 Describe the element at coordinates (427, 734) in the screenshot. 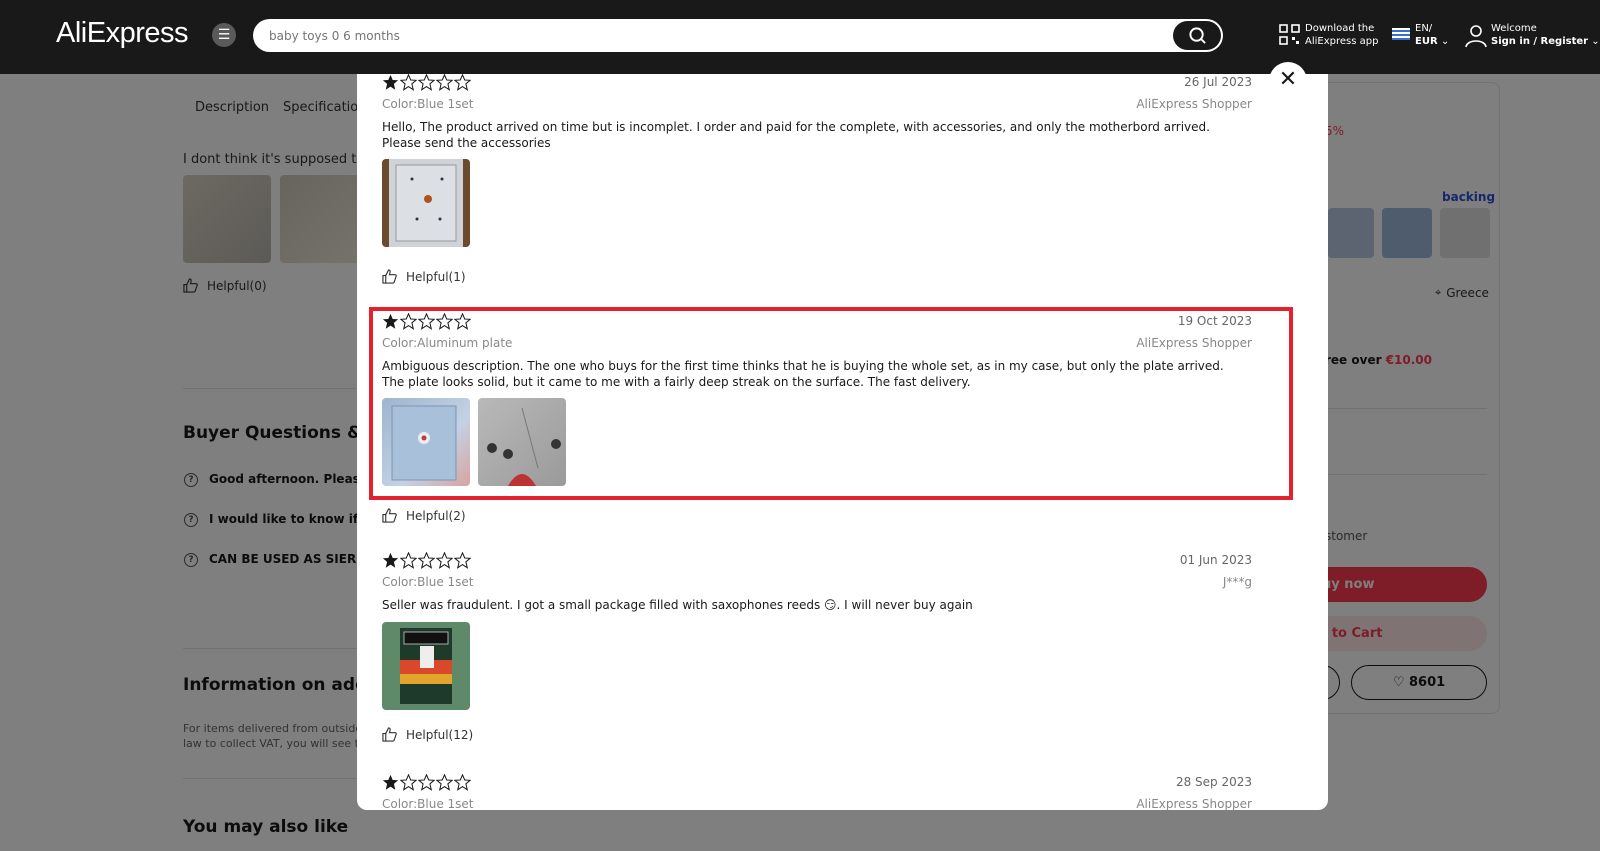

I see `helpful-button: Helpful(12)` at that location.